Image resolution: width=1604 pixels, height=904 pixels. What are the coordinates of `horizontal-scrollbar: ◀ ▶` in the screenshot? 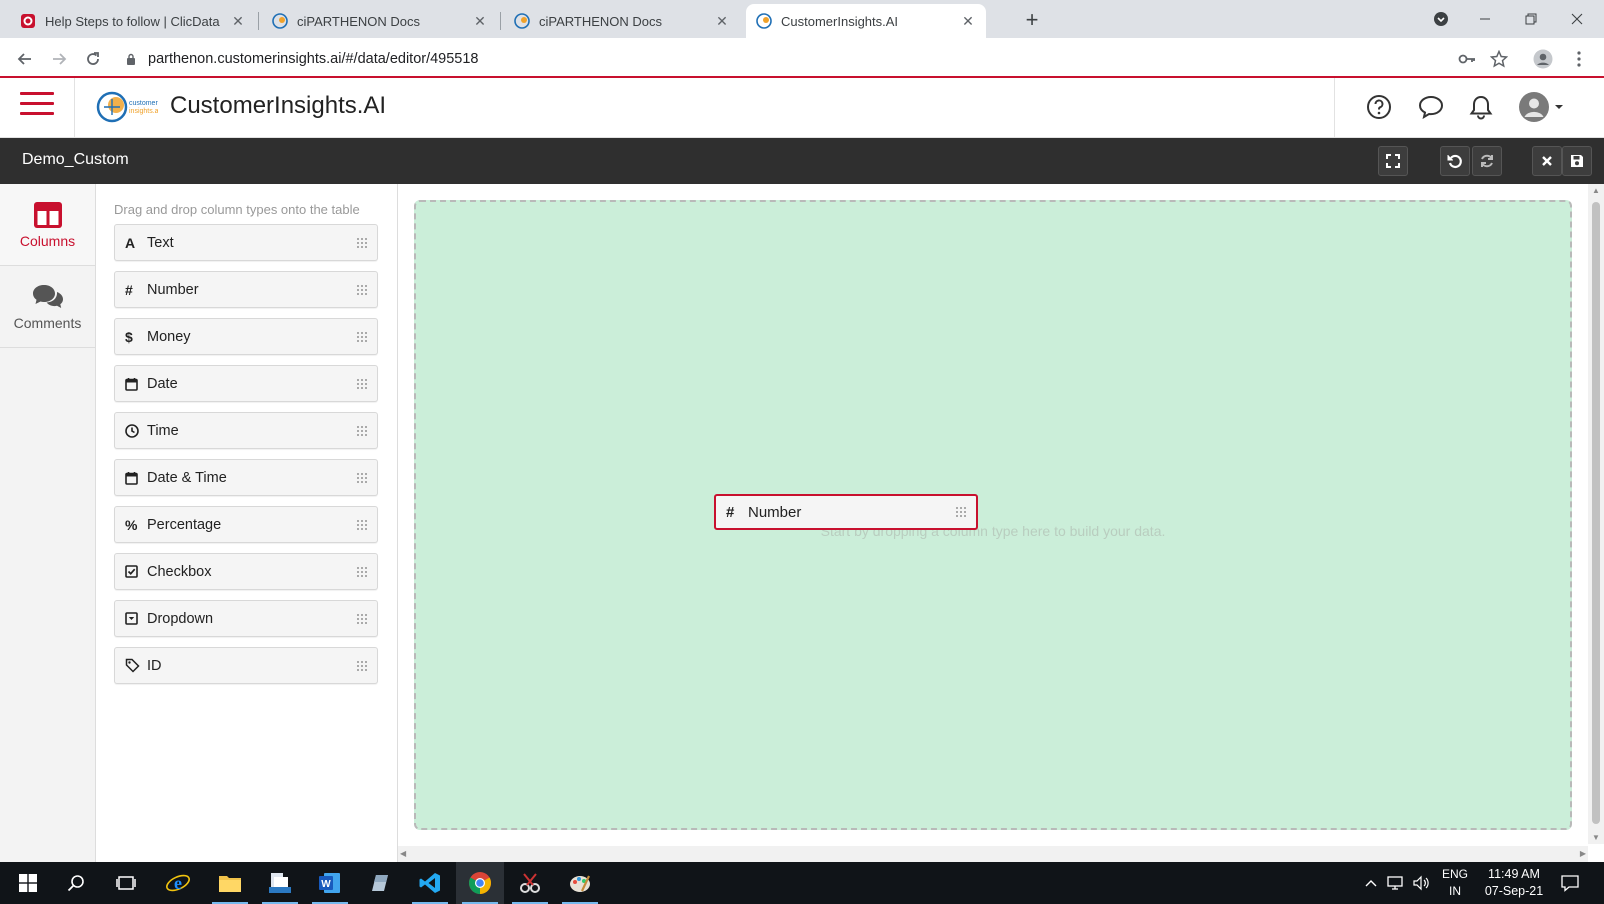 It's located at (993, 854).